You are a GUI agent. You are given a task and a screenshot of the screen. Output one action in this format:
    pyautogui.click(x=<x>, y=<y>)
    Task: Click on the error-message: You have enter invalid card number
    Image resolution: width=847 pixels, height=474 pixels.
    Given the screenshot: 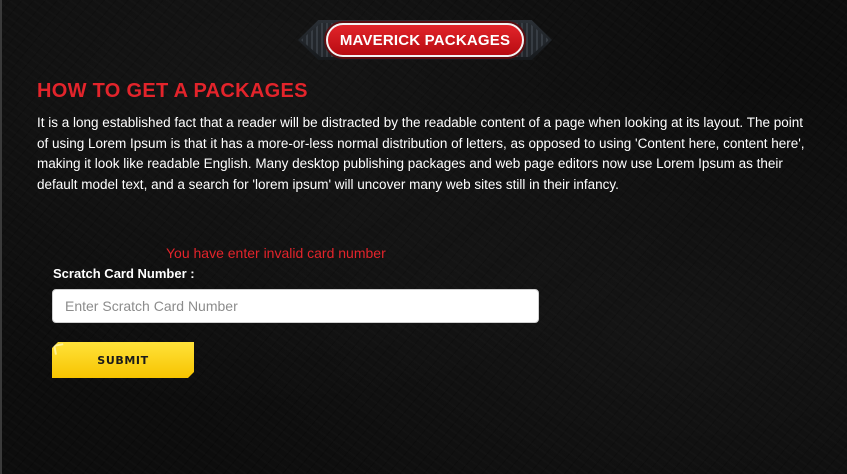 What is the action you would take?
    pyautogui.click(x=276, y=253)
    